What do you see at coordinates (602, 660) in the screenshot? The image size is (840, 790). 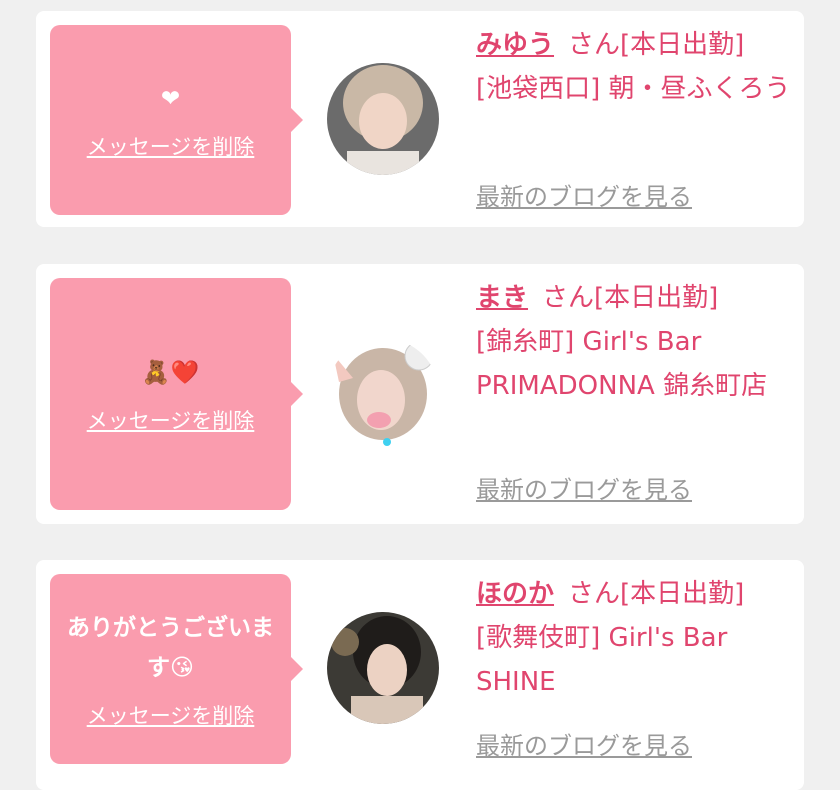 I see `store-text: [歌舞伎町] Girl's Bar SHINE` at bounding box center [602, 660].